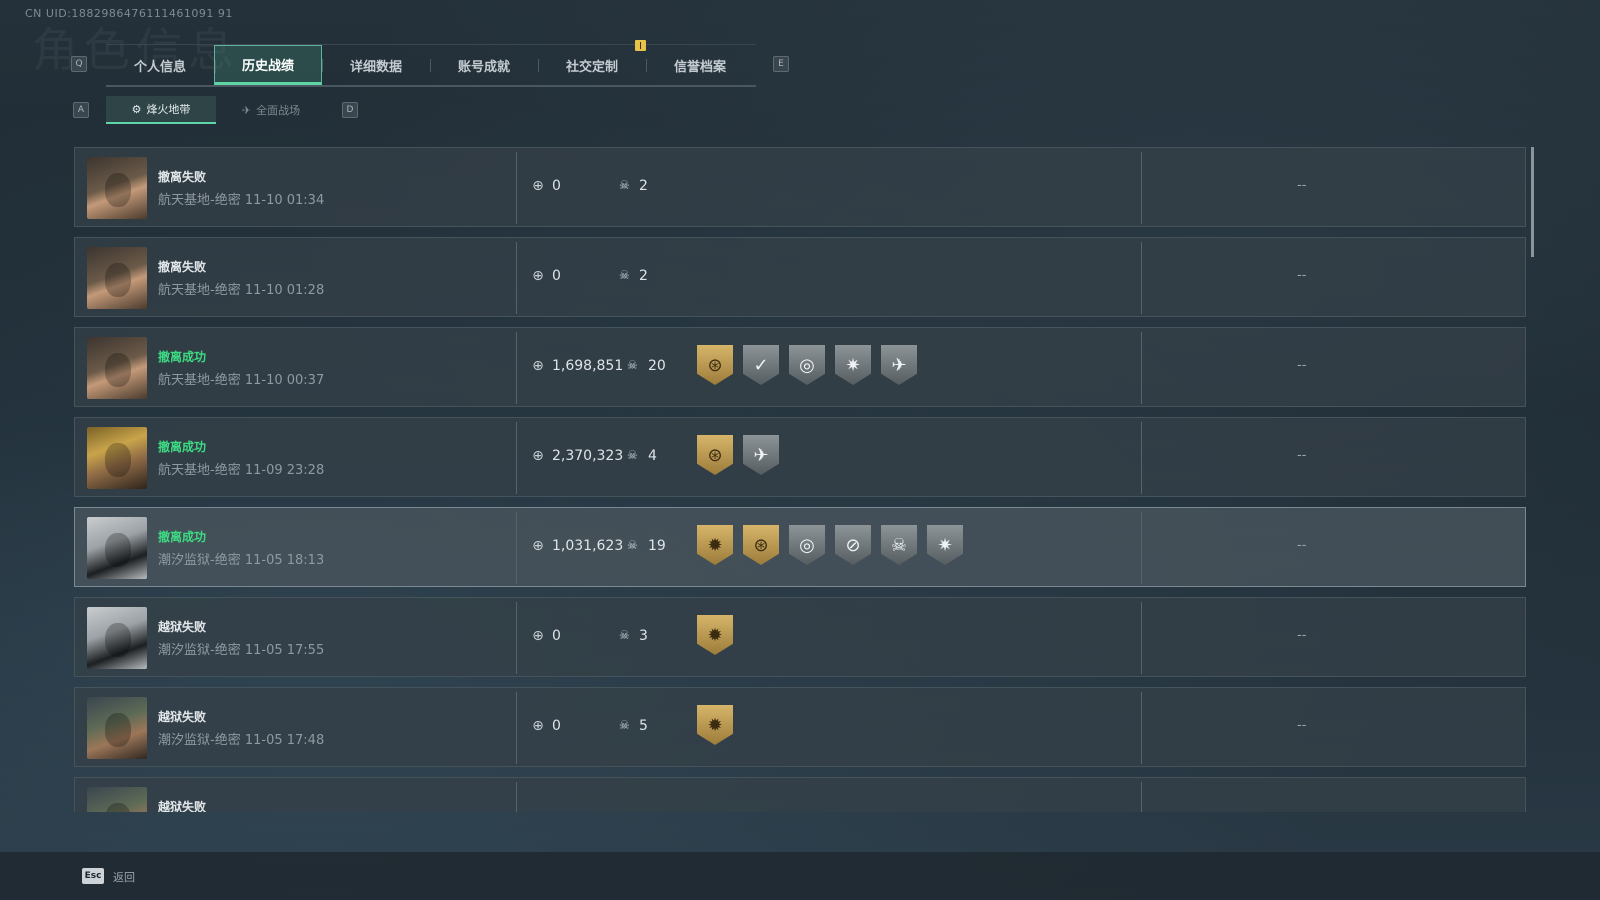  What do you see at coordinates (376, 65) in the screenshot?
I see `tab-detailed-data: 详细数据` at bounding box center [376, 65].